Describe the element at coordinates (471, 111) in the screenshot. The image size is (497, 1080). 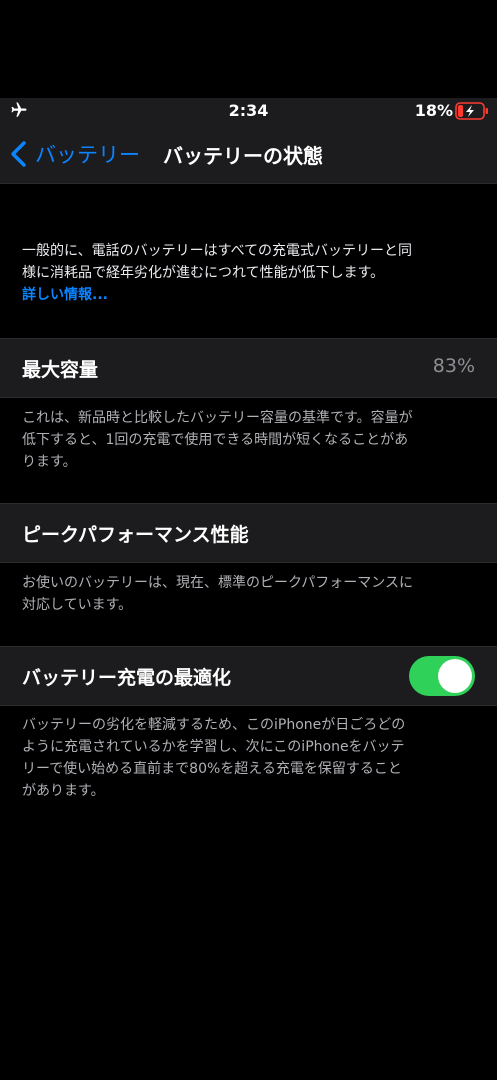
I see `battery-charging-icon` at that location.